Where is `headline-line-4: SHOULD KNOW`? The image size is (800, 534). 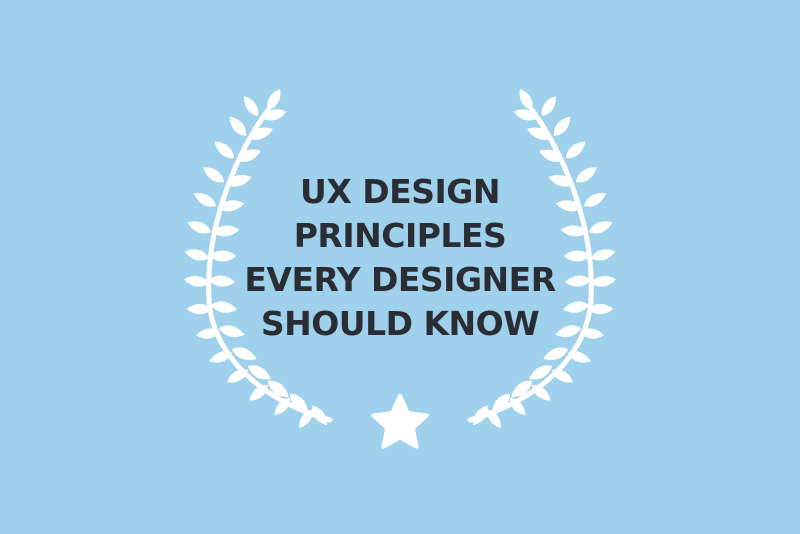 headline-line-4: SHOULD KNOW is located at coordinates (400, 323).